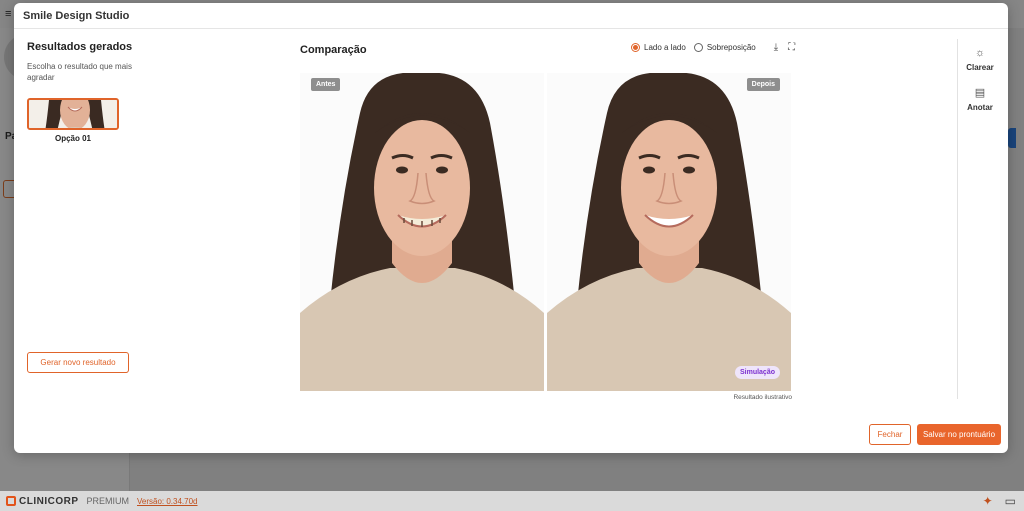 The image size is (1024, 511). Describe the element at coordinates (11, 501) in the screenshot. I see `clinicorp-logo-icon` at that location.